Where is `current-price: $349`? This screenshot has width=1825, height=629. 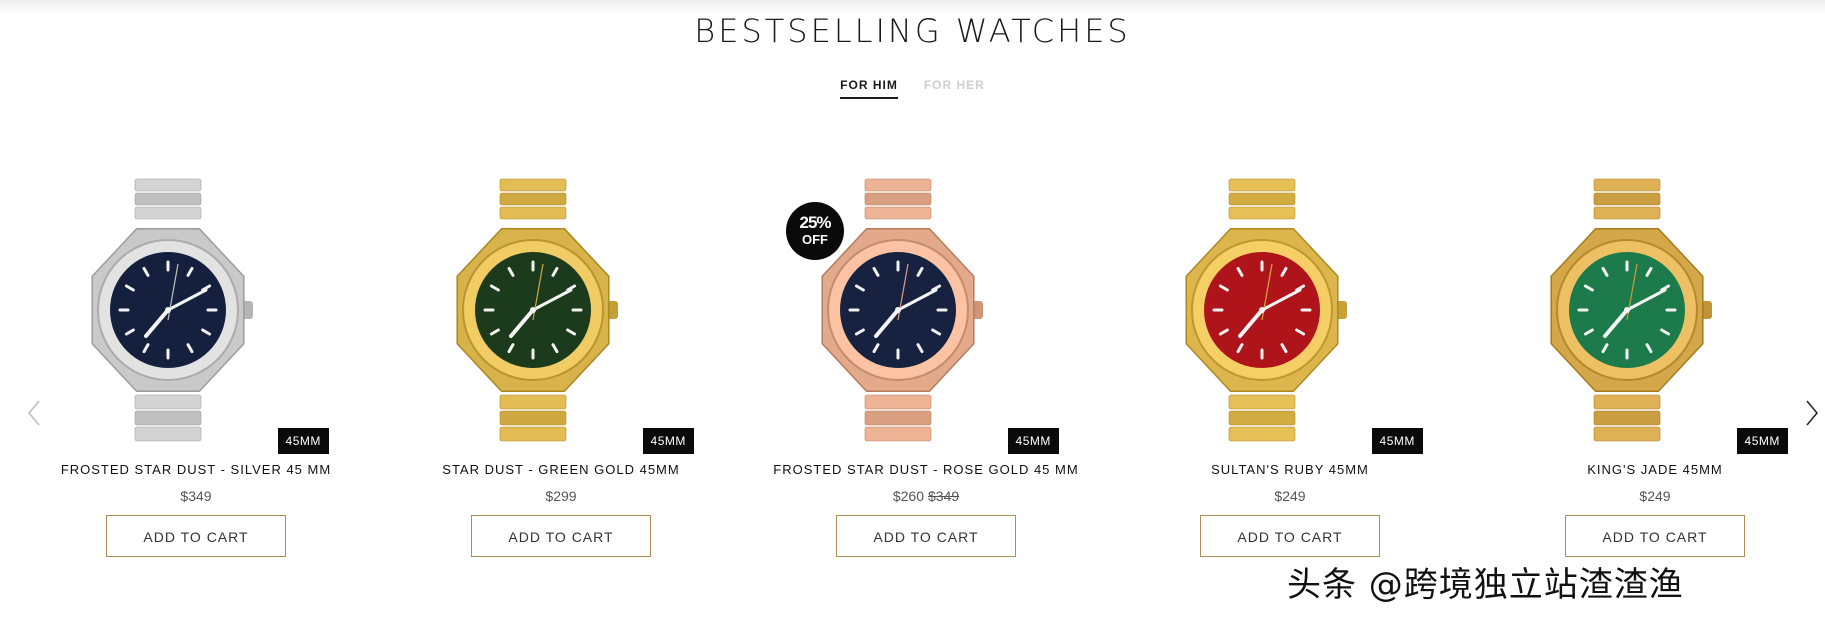
current-price: $349 is located at coordinates (196, 496).